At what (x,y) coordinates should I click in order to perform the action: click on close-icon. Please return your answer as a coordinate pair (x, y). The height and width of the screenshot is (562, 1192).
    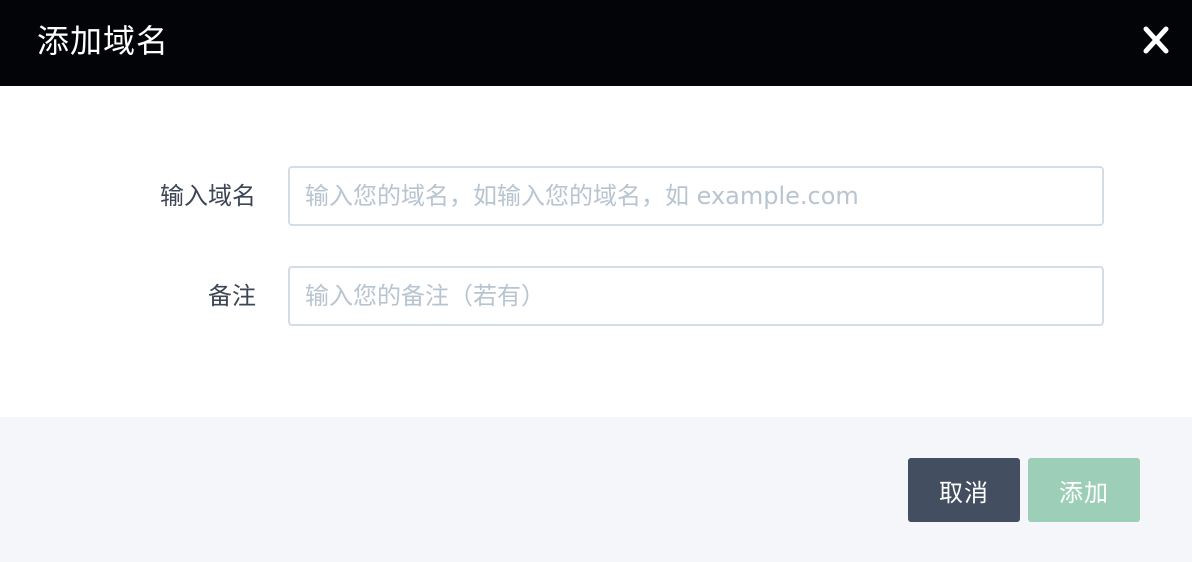
    Looking at the image, I should click on (1156, 40).